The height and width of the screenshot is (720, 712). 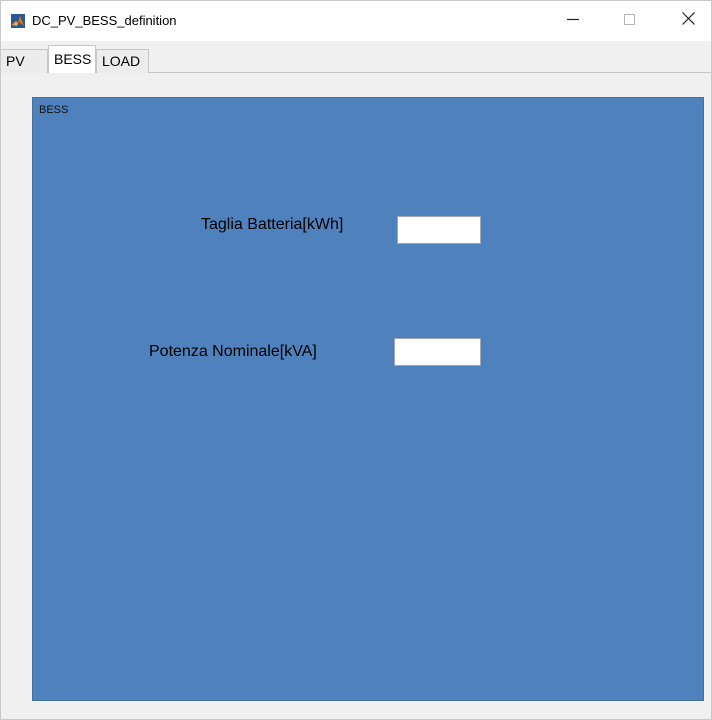 What do you see at coordinates (439, 230) in the screenshot?
I see `battery-size-input` at bounding box center [439, 230].